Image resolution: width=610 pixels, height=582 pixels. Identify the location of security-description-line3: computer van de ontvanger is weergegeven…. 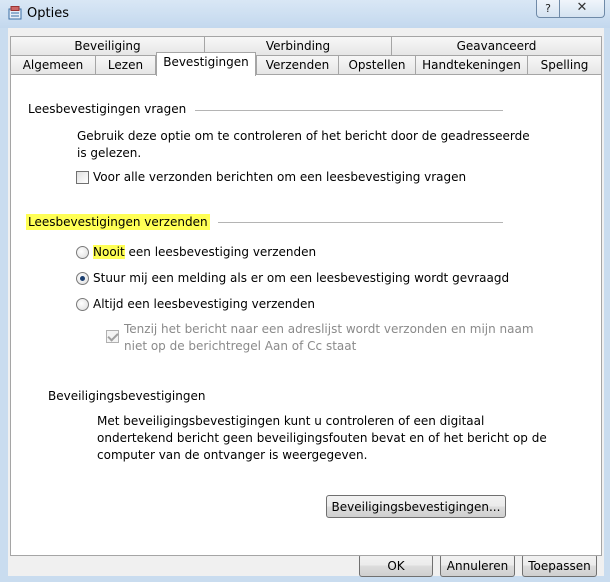
(232, 455).